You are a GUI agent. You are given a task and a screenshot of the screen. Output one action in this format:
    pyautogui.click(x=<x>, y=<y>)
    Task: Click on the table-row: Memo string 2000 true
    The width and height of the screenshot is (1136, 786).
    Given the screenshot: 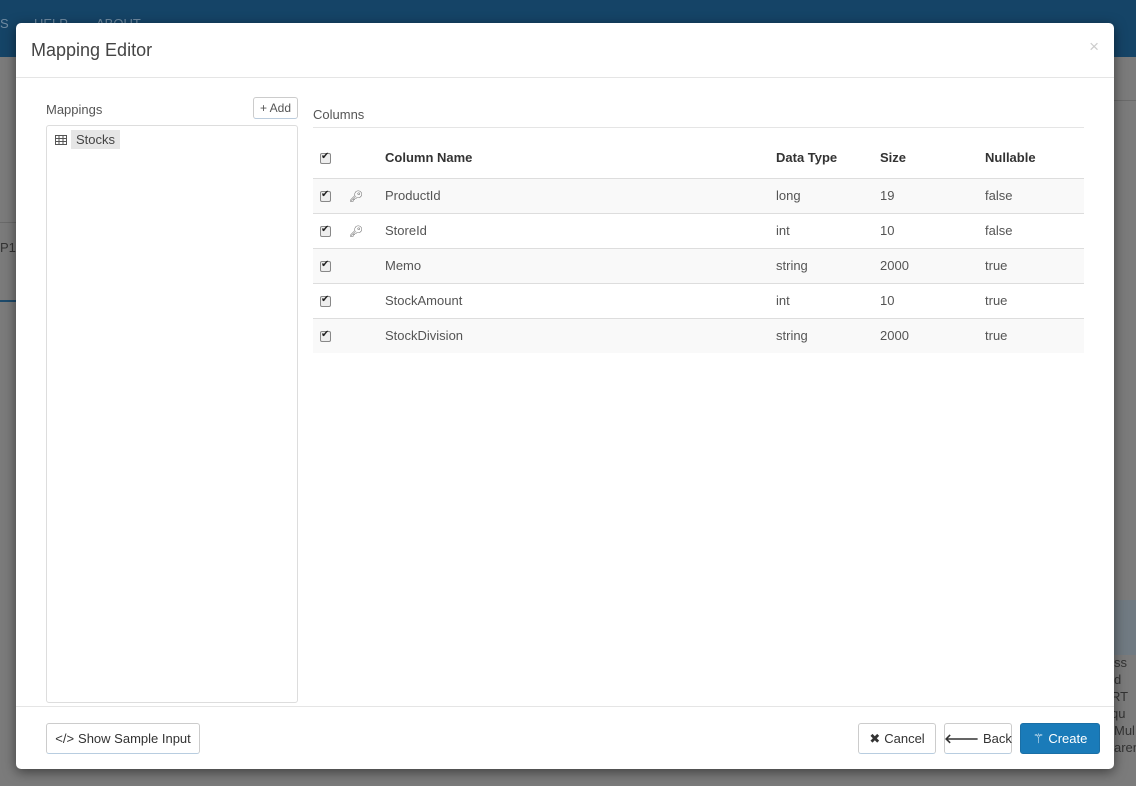 What is the action you would take?
    pyautogui.click(x=698, y=265)
    